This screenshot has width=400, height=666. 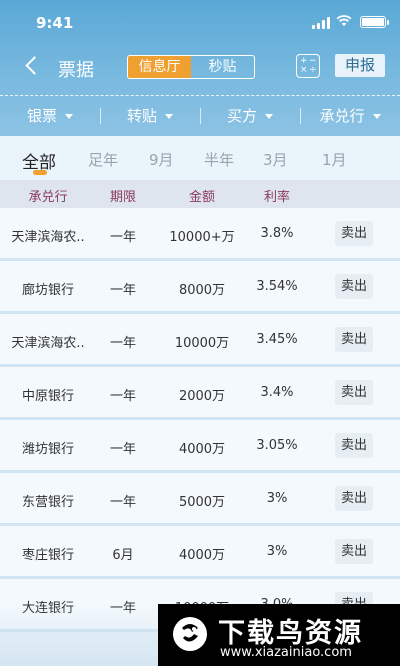 I want to click on cell-rate: 3.4%, so click(x=277, y=392).